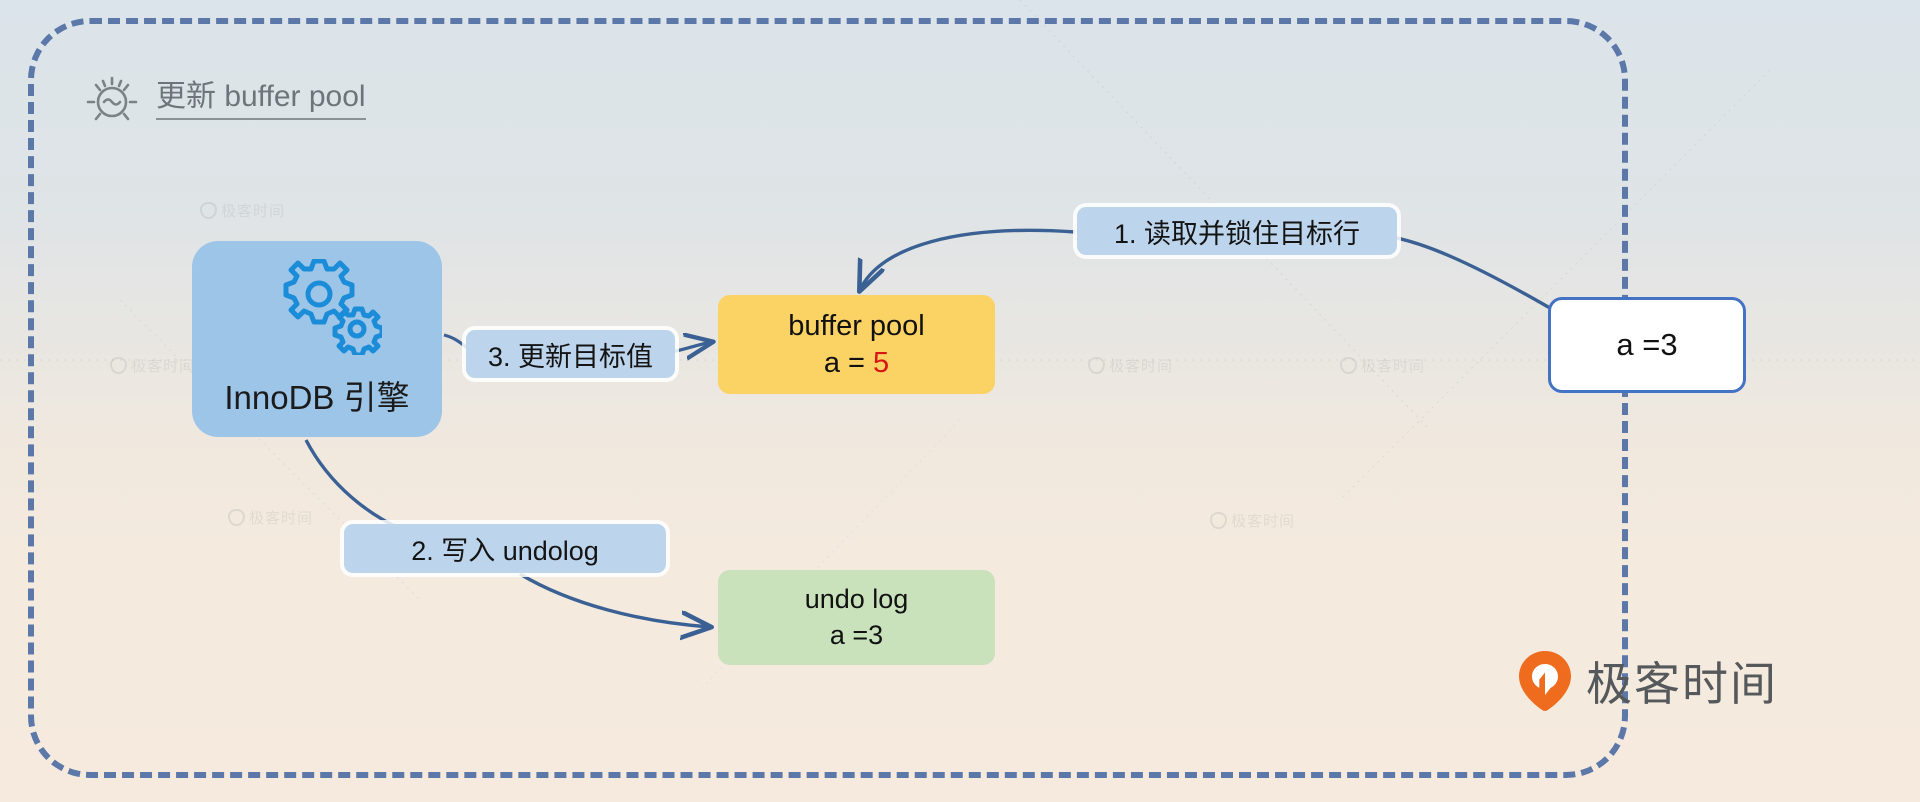  I want to click on geektime-logo-text: 极客时间, so click(1682, 684).